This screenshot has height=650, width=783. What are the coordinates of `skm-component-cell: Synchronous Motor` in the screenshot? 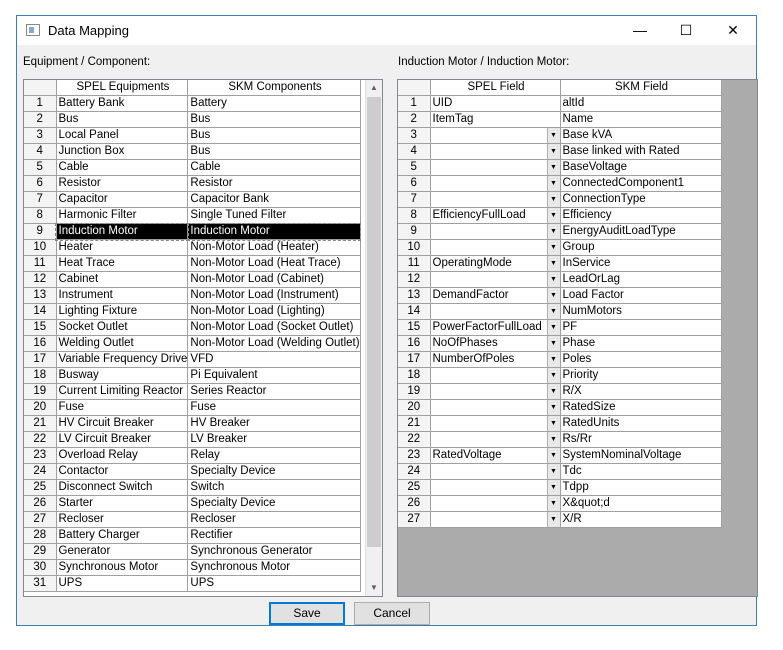 It's located at (274, 567).